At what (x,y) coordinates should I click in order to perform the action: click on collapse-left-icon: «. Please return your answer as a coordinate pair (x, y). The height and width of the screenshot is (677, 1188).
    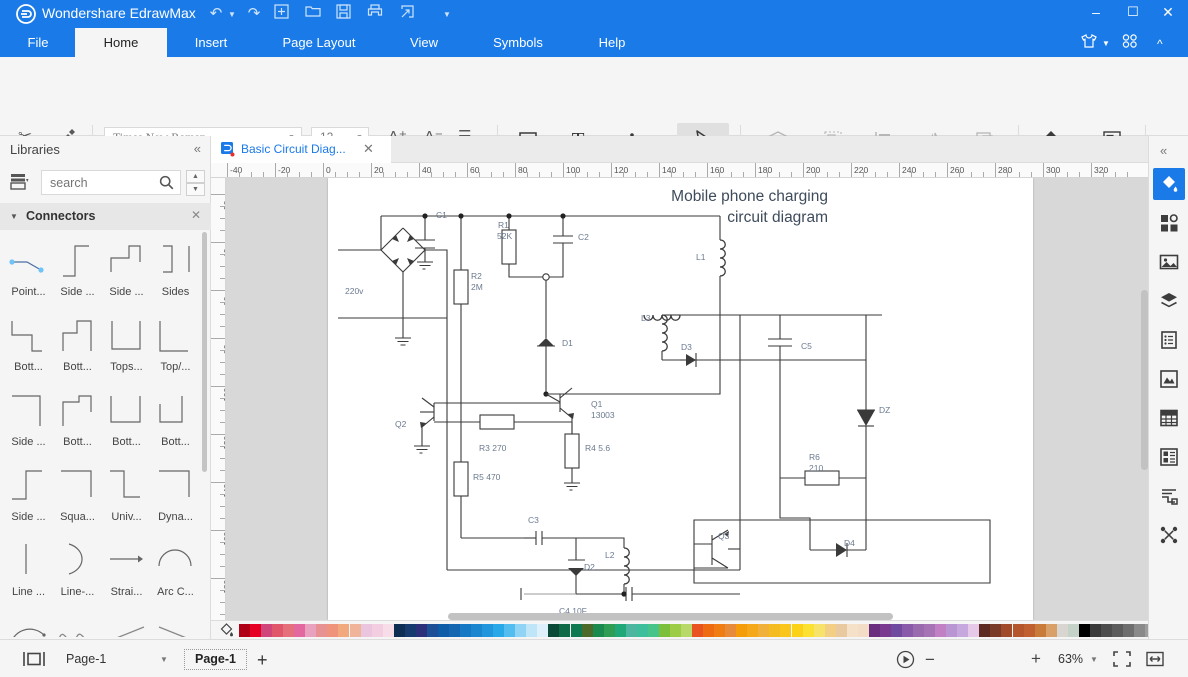
    Looking at the image, I should click on (197, 148).